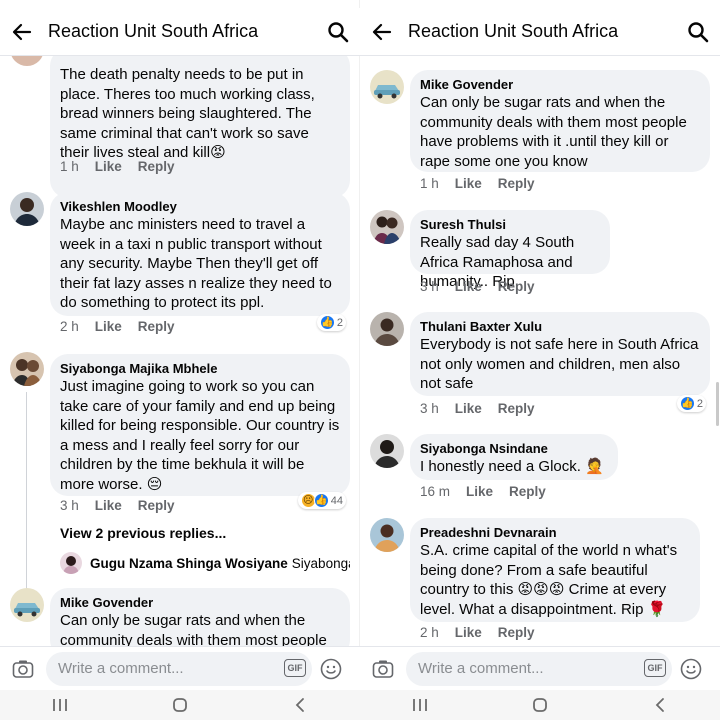 The height and width of the screenshot is (720, 720). I want to click on comment-text: I honestly need a Glock. 🤦, so click(512, 466).